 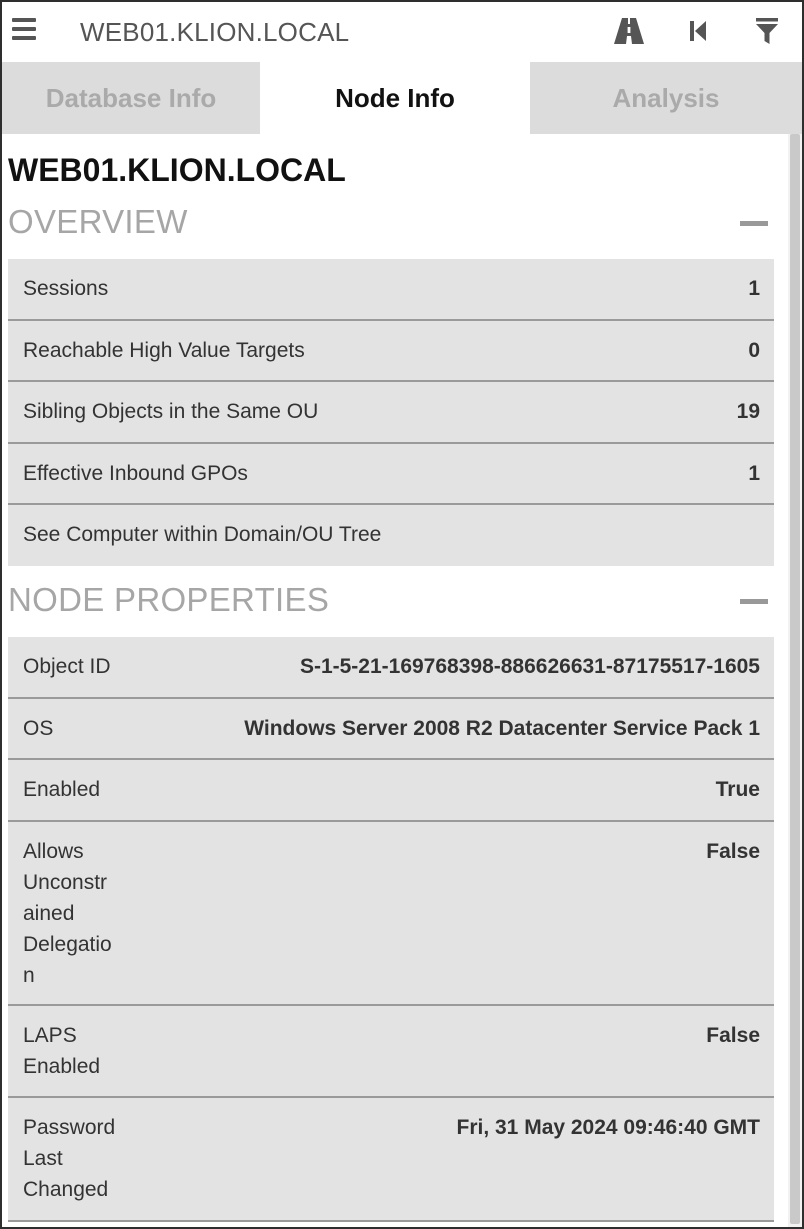 What do you see at coordinates (748, 411) in the screenshot?
I see `row-value: 19` at bounding box center [748, 411].